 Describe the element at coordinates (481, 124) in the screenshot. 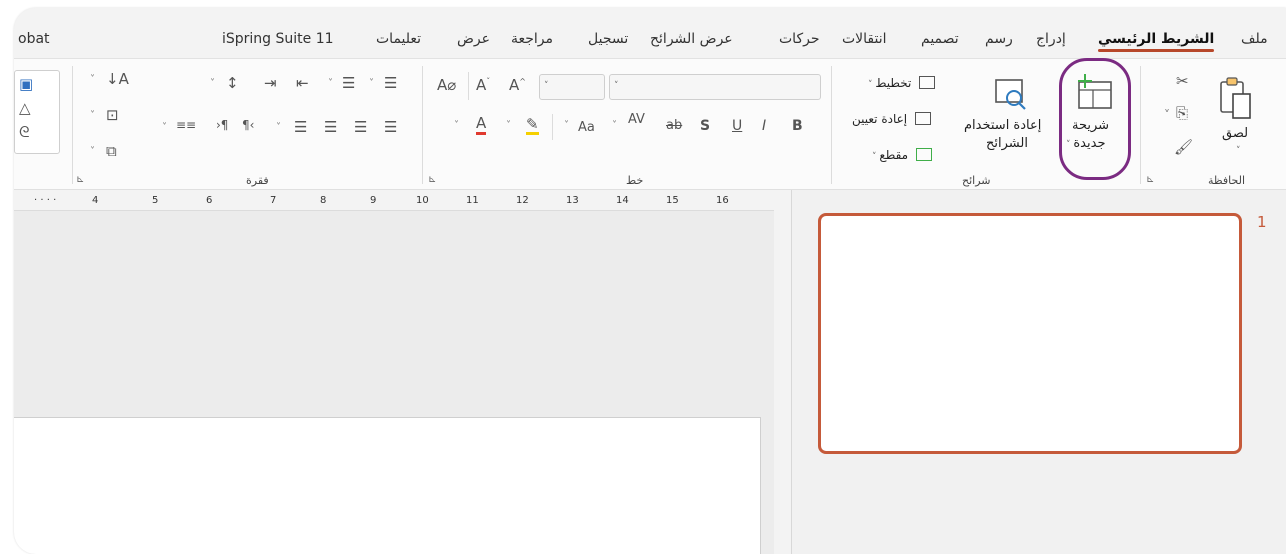

I see `font-color-icon: A` at that location.